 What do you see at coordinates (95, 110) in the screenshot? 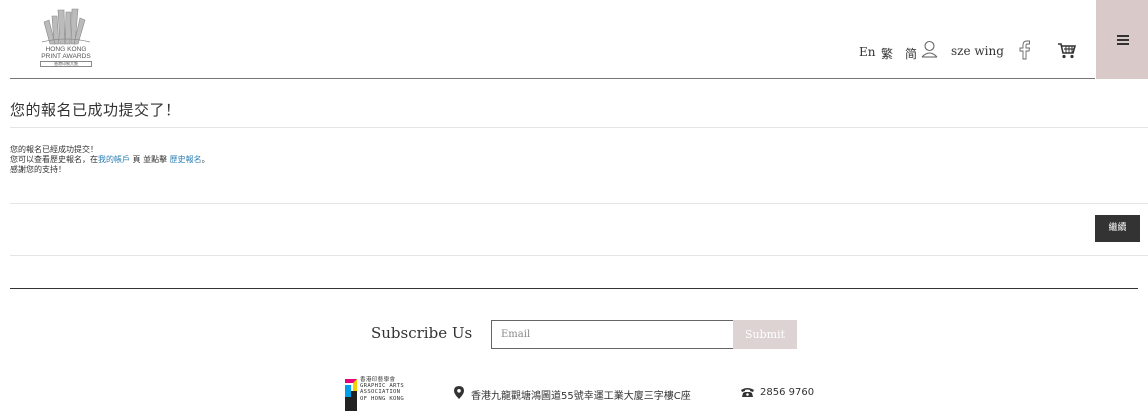
I see `page-title: 您的報名已成功提交了！` at bounding box center [95, 110].